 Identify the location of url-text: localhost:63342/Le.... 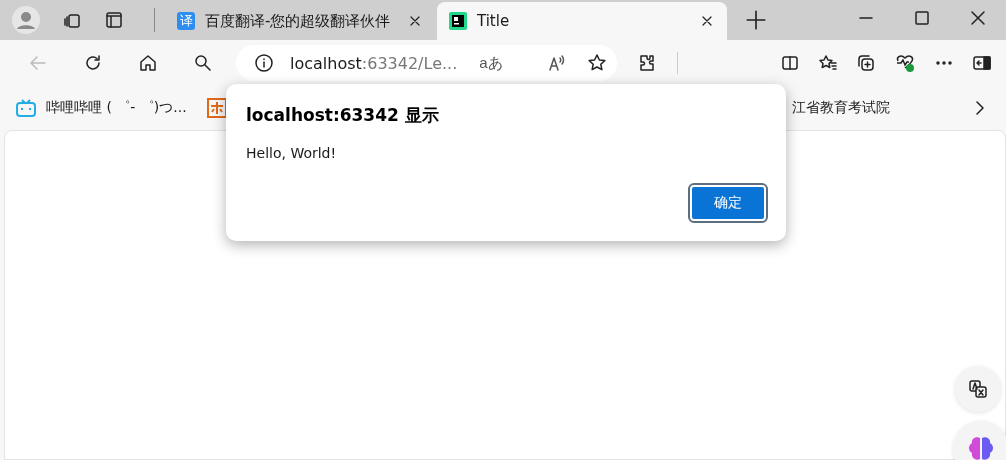
(374, 63).